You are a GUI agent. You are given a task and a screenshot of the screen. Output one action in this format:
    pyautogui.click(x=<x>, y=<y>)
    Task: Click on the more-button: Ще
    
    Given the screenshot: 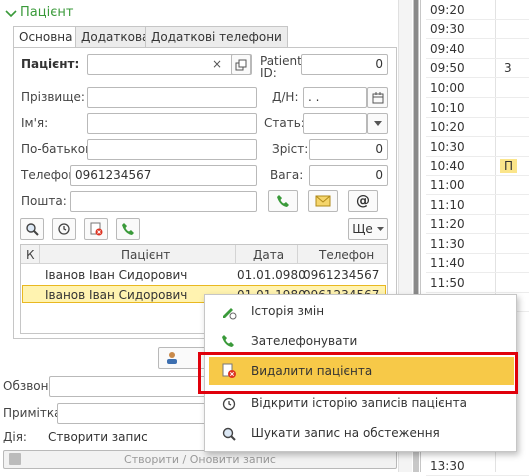 What is the action you would take?
    pyautogui.click(x=368, y=229)
    